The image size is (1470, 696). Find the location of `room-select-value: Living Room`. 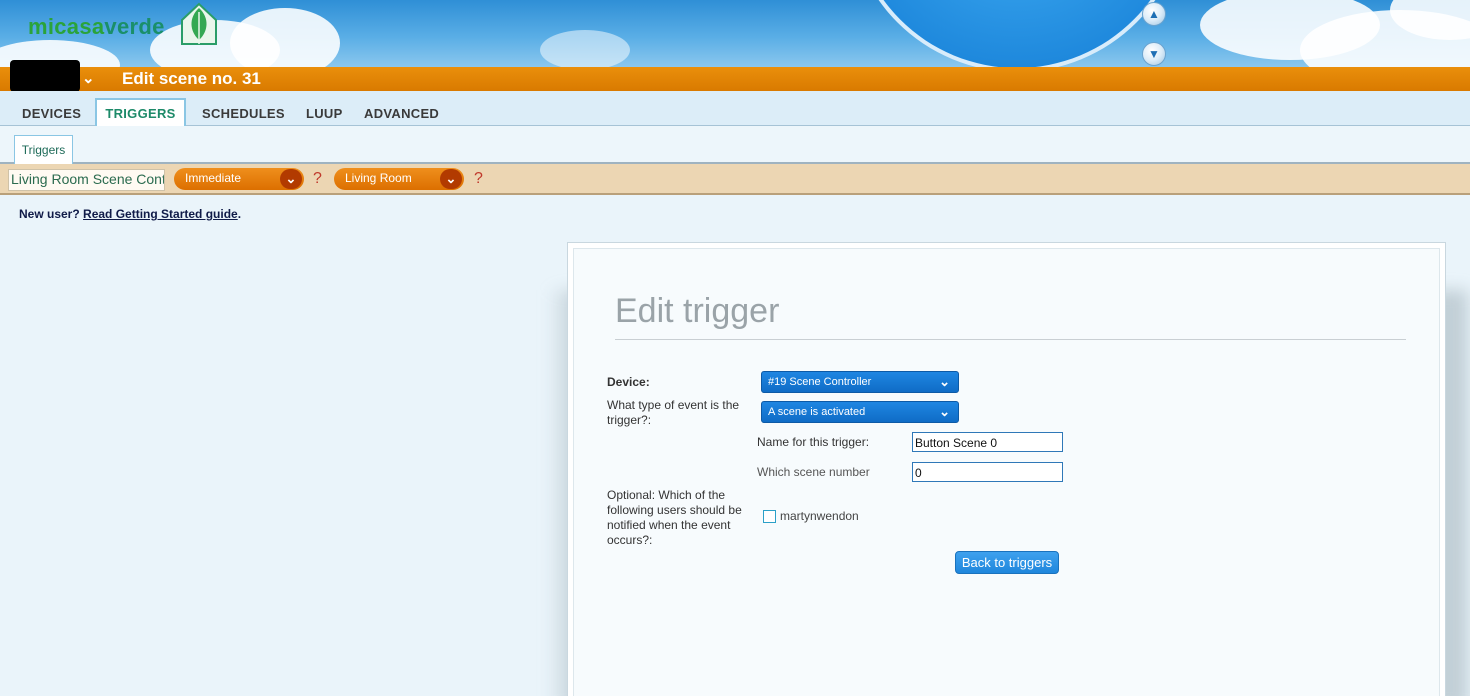

room-select-value: Living Room is located at coordinates (378, 178).